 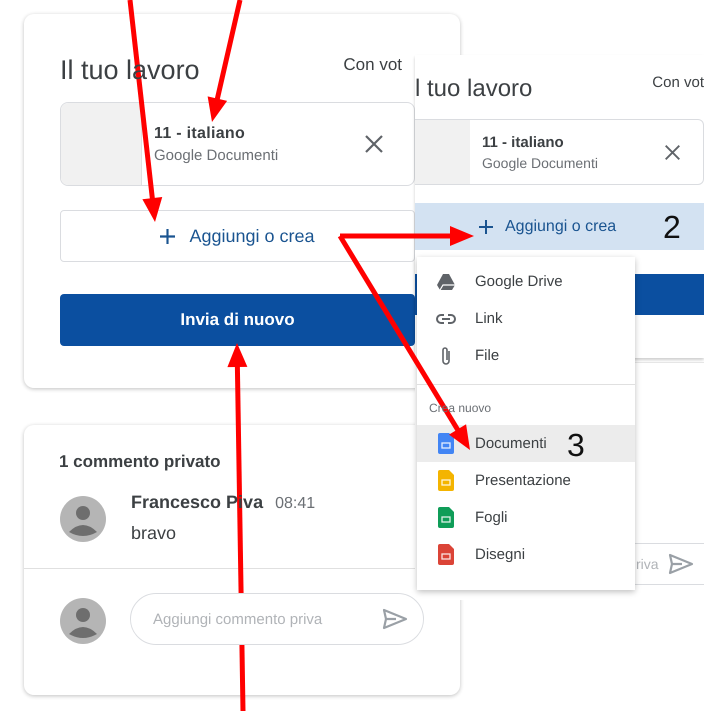 I want to click on step-number: 2, so click(x=672, y=227).